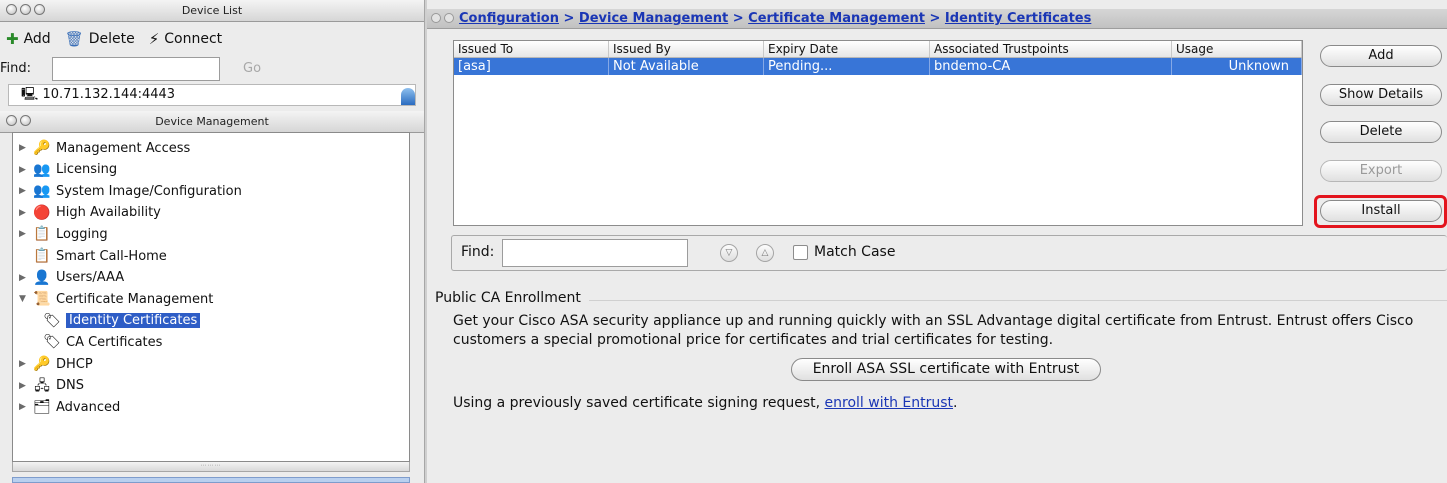 The image size is (1447, 483). Describe the element at coordinates (1381, 95) in the screenshot. I see `show-details-button: Show Details` at that location.